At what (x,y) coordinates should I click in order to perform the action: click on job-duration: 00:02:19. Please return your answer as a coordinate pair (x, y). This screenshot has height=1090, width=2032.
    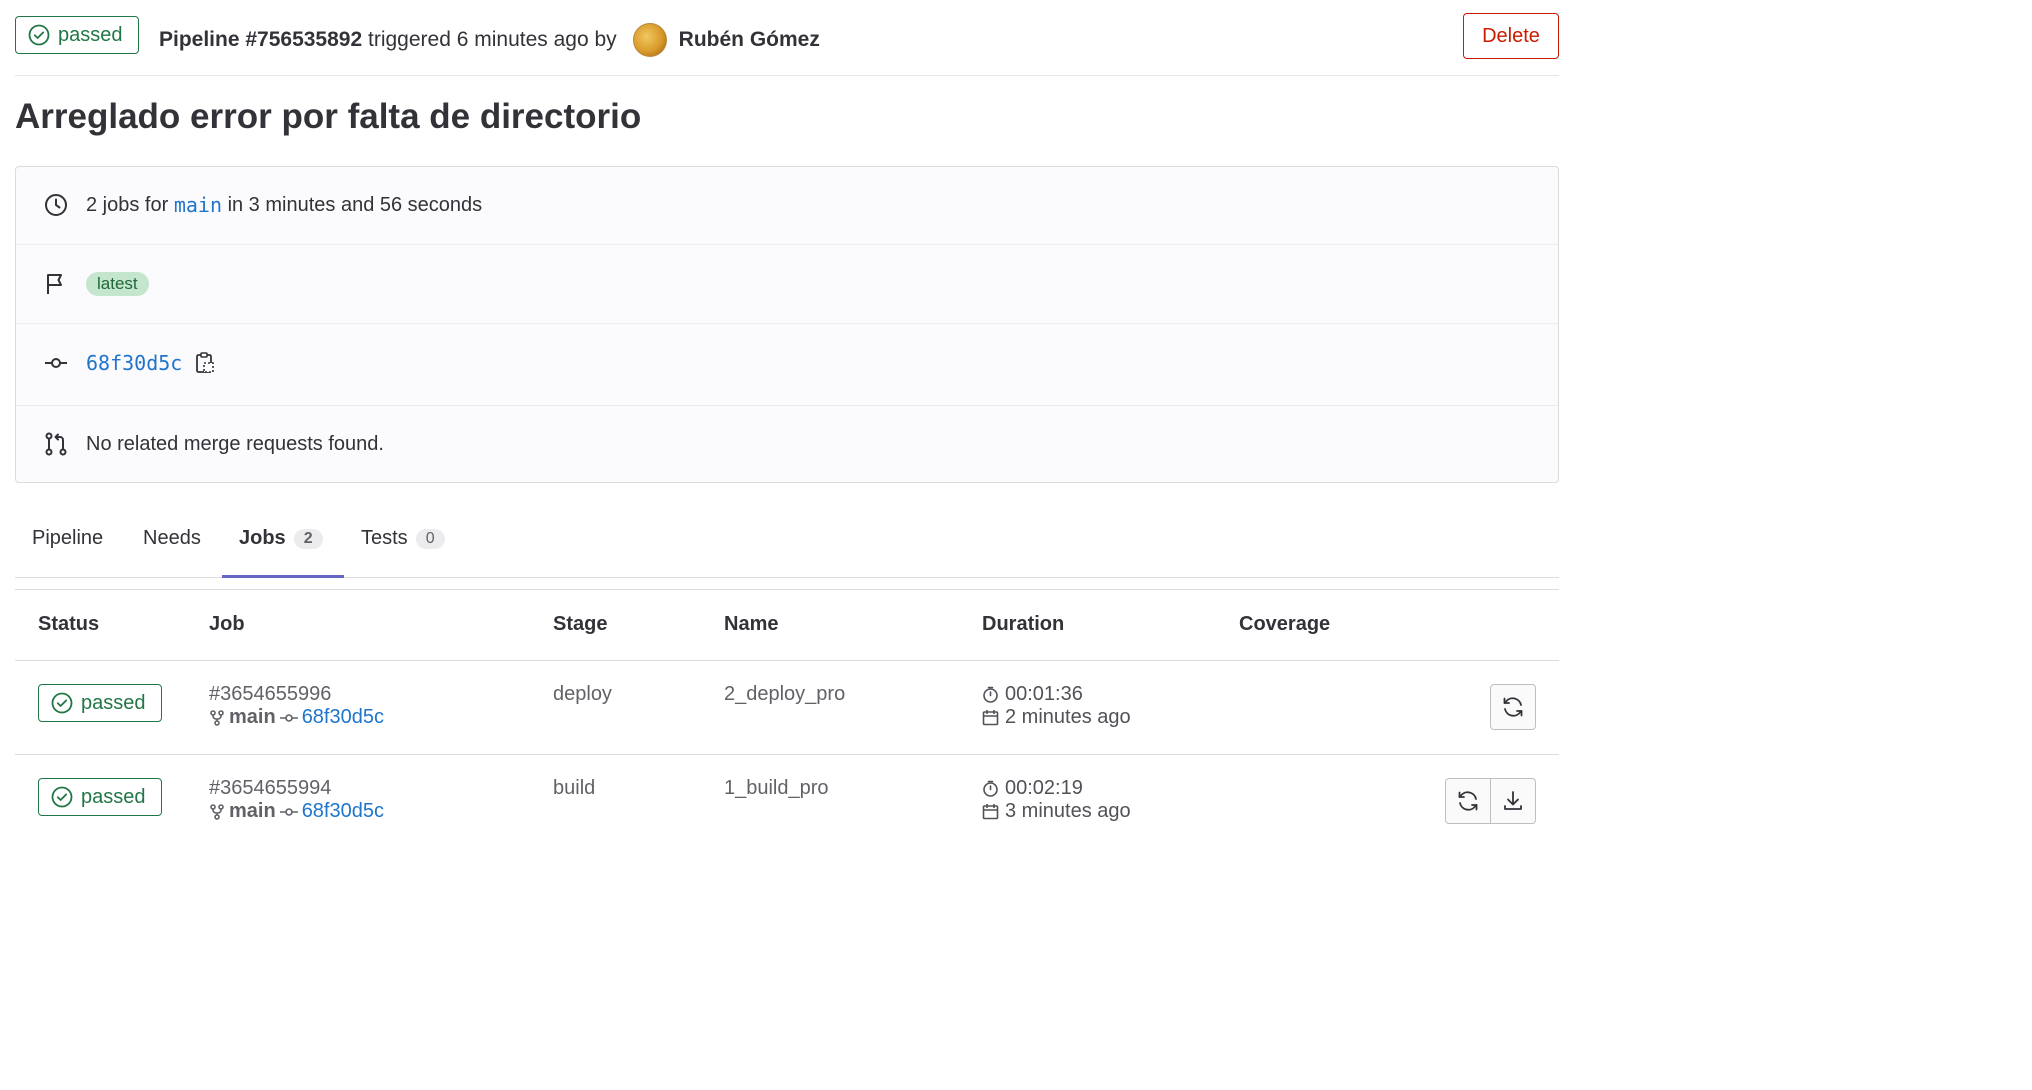
    Looking at the image, I should click on (1044, 788).